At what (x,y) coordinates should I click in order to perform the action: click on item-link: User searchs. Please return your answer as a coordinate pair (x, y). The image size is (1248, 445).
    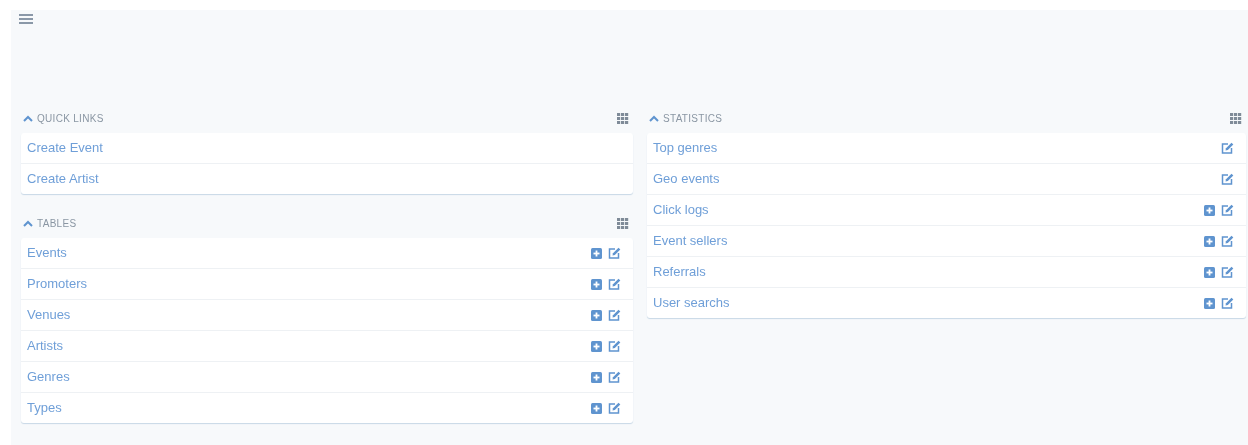
    Looking at the image, I should click on (691, 303).